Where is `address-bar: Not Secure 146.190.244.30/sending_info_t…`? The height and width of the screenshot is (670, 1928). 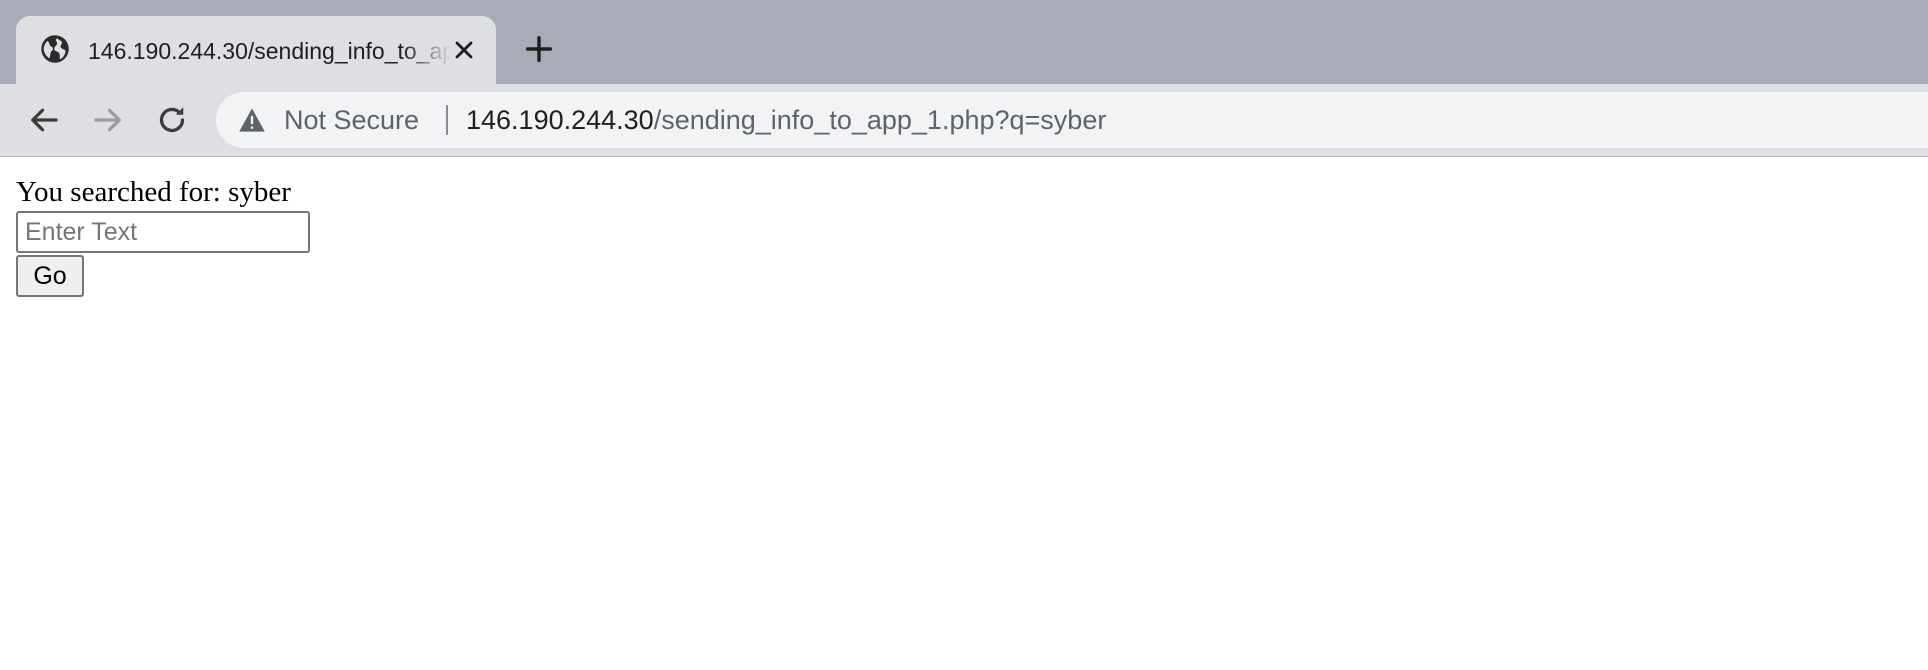
address-bar: Not Secure 146.190.244.30/sending_info_t… is located at coordinates (1072, 120).